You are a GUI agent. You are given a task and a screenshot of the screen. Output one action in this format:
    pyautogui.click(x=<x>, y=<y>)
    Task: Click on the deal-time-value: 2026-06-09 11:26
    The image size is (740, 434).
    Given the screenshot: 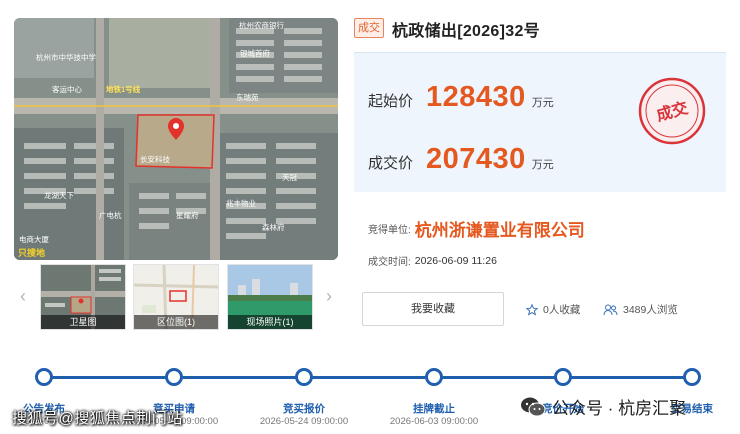 What is the action you would take?
    pyautogui.click(x=455, y=260)
    